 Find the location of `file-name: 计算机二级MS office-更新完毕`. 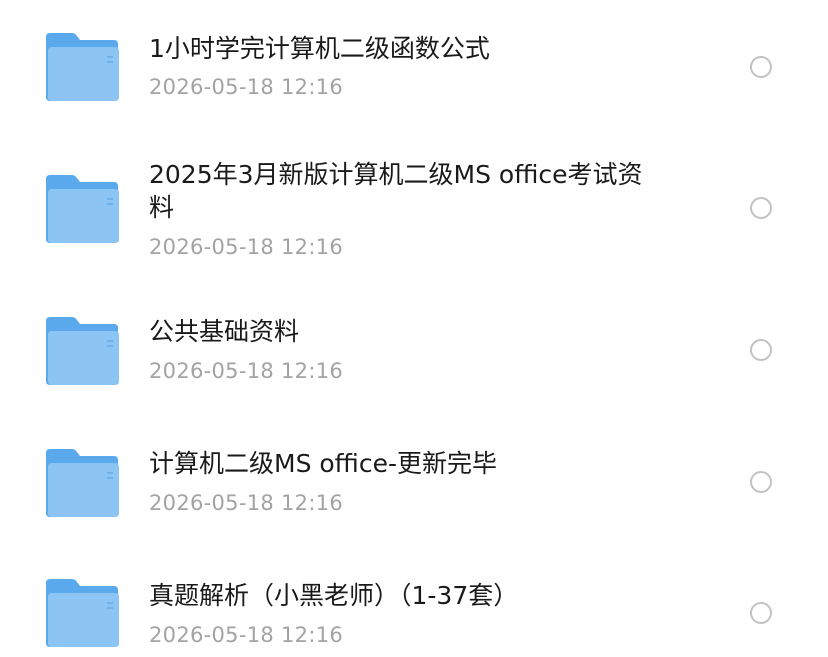

file-name: 计算机二级MS office-更新完毕 is located at coordinates (323, 463).